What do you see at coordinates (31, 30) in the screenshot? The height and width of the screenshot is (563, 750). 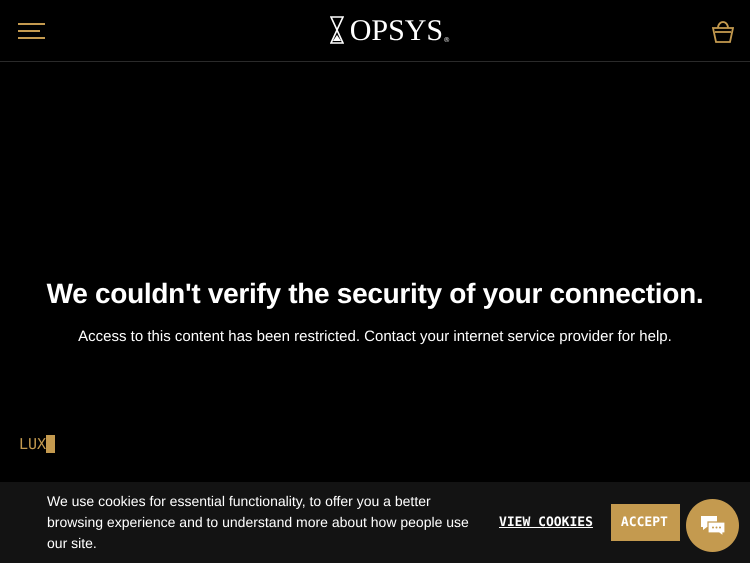 I see `menu-icon` at bounding box center [31, 30].